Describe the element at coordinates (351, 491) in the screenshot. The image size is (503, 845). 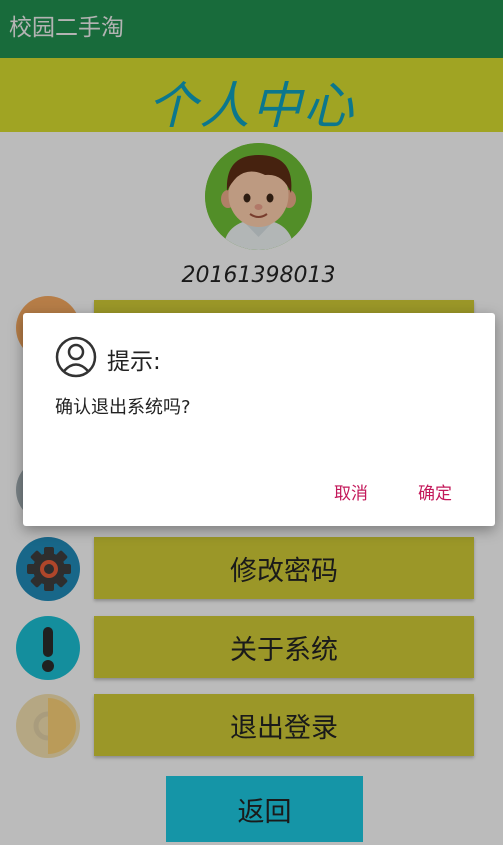
I see `cancel-button: 取消` at that location.